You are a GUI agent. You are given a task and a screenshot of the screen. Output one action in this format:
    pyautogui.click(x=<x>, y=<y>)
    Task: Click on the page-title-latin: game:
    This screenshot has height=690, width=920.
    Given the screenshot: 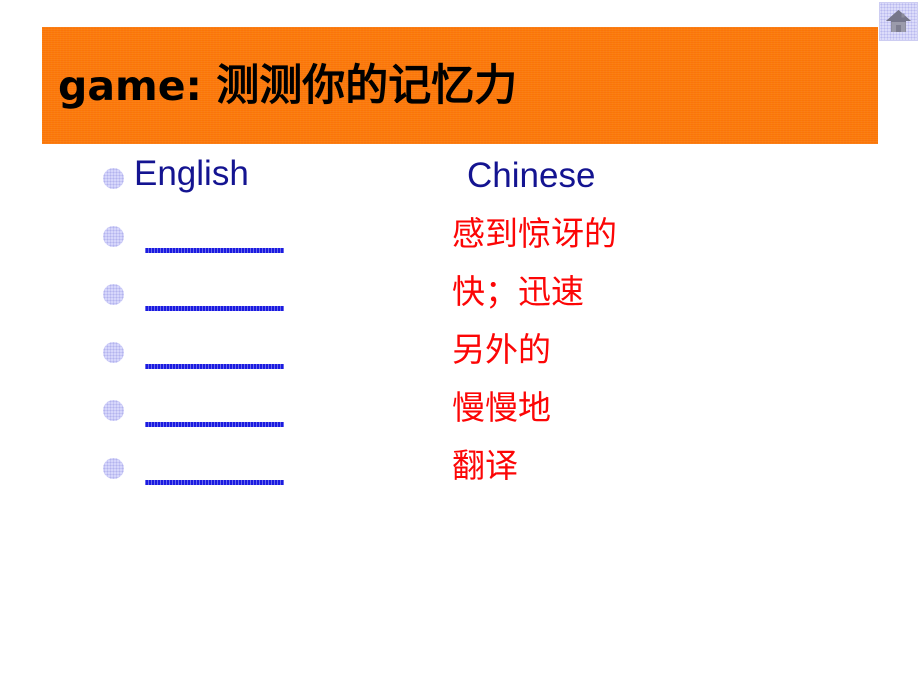 What is the action you would take?
    pyautogui.click(x=130, y=86)
    